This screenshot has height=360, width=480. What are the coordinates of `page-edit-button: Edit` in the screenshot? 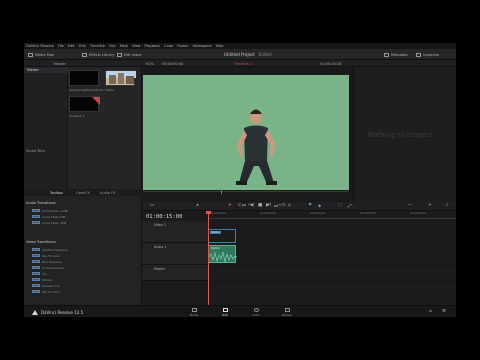 It's located at (225, 312).